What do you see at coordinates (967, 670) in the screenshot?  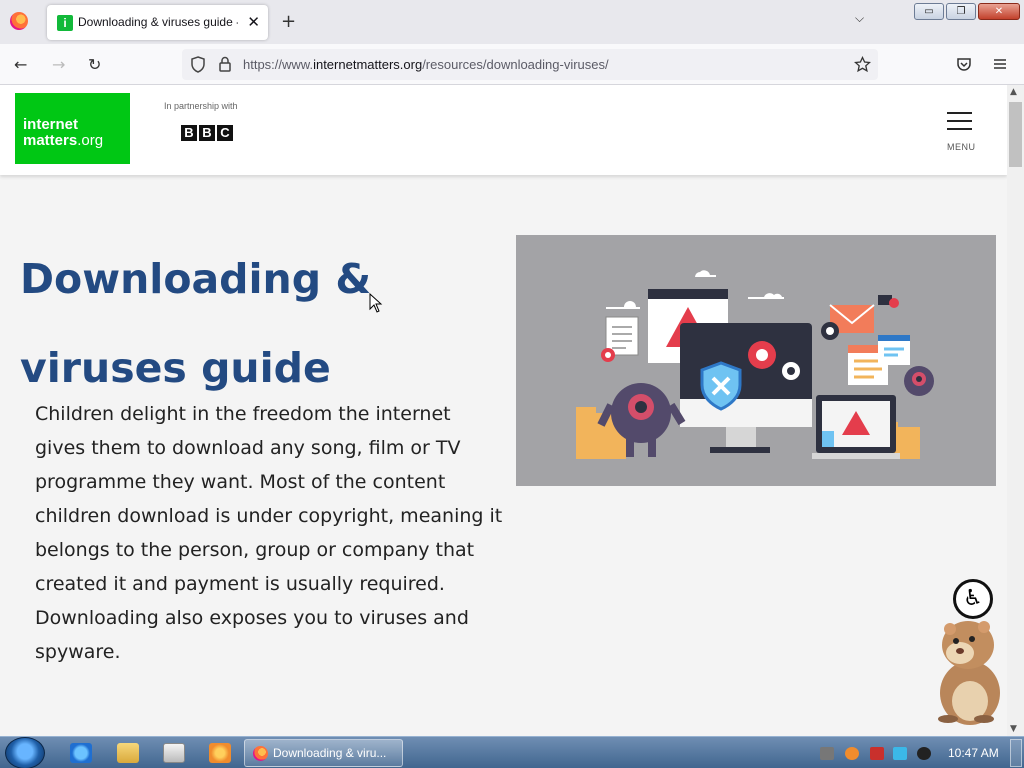 I see `hamster-mascot` at bounding box center [967, 670].